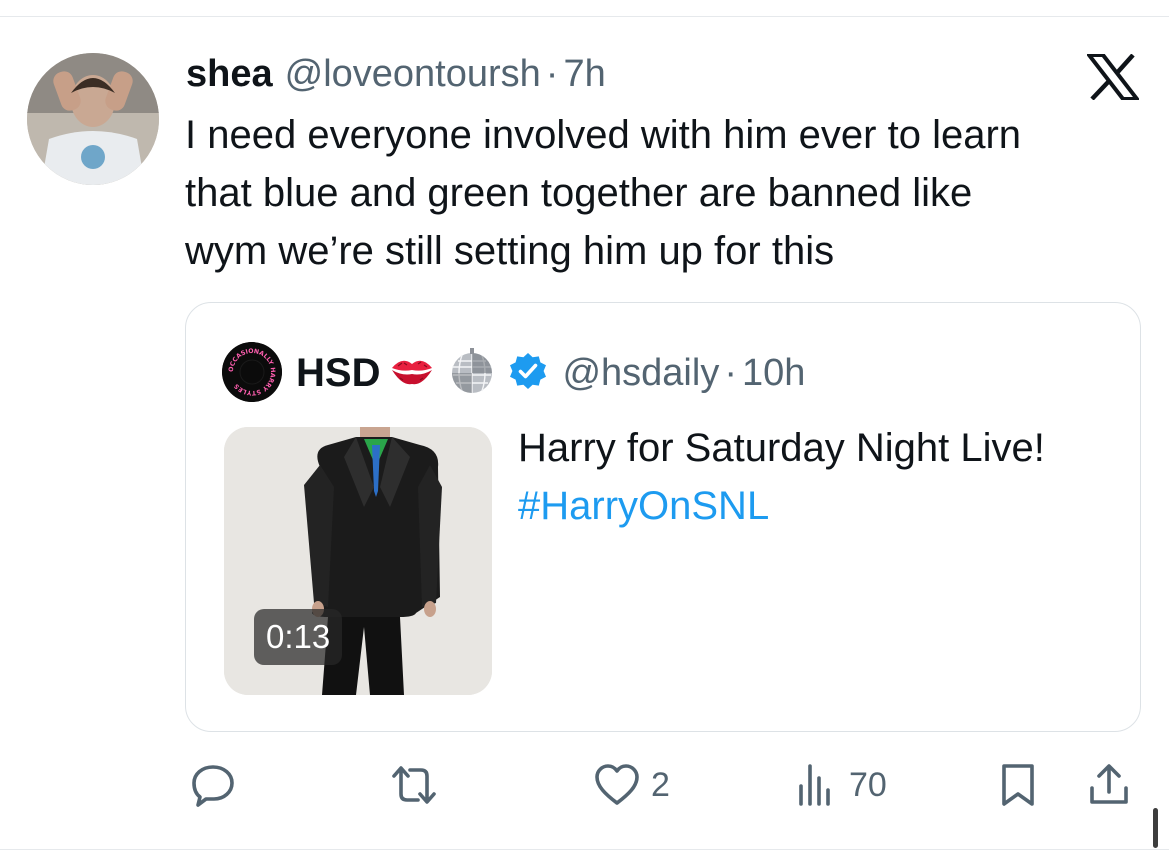 This screenshot has height=854, width=1169. What do you see at coordinates (617, 784) in the screenshot?
I see `heart-icon` at bounding box center [617, 784].